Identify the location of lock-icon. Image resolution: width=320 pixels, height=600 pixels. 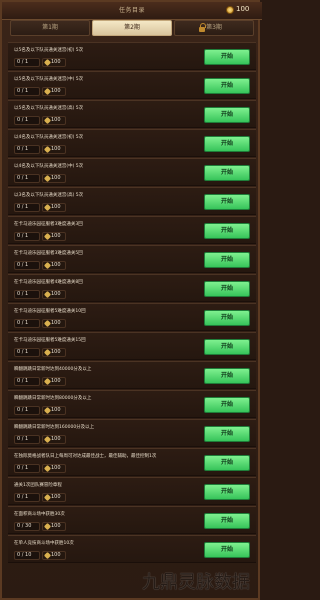
(202, 27).